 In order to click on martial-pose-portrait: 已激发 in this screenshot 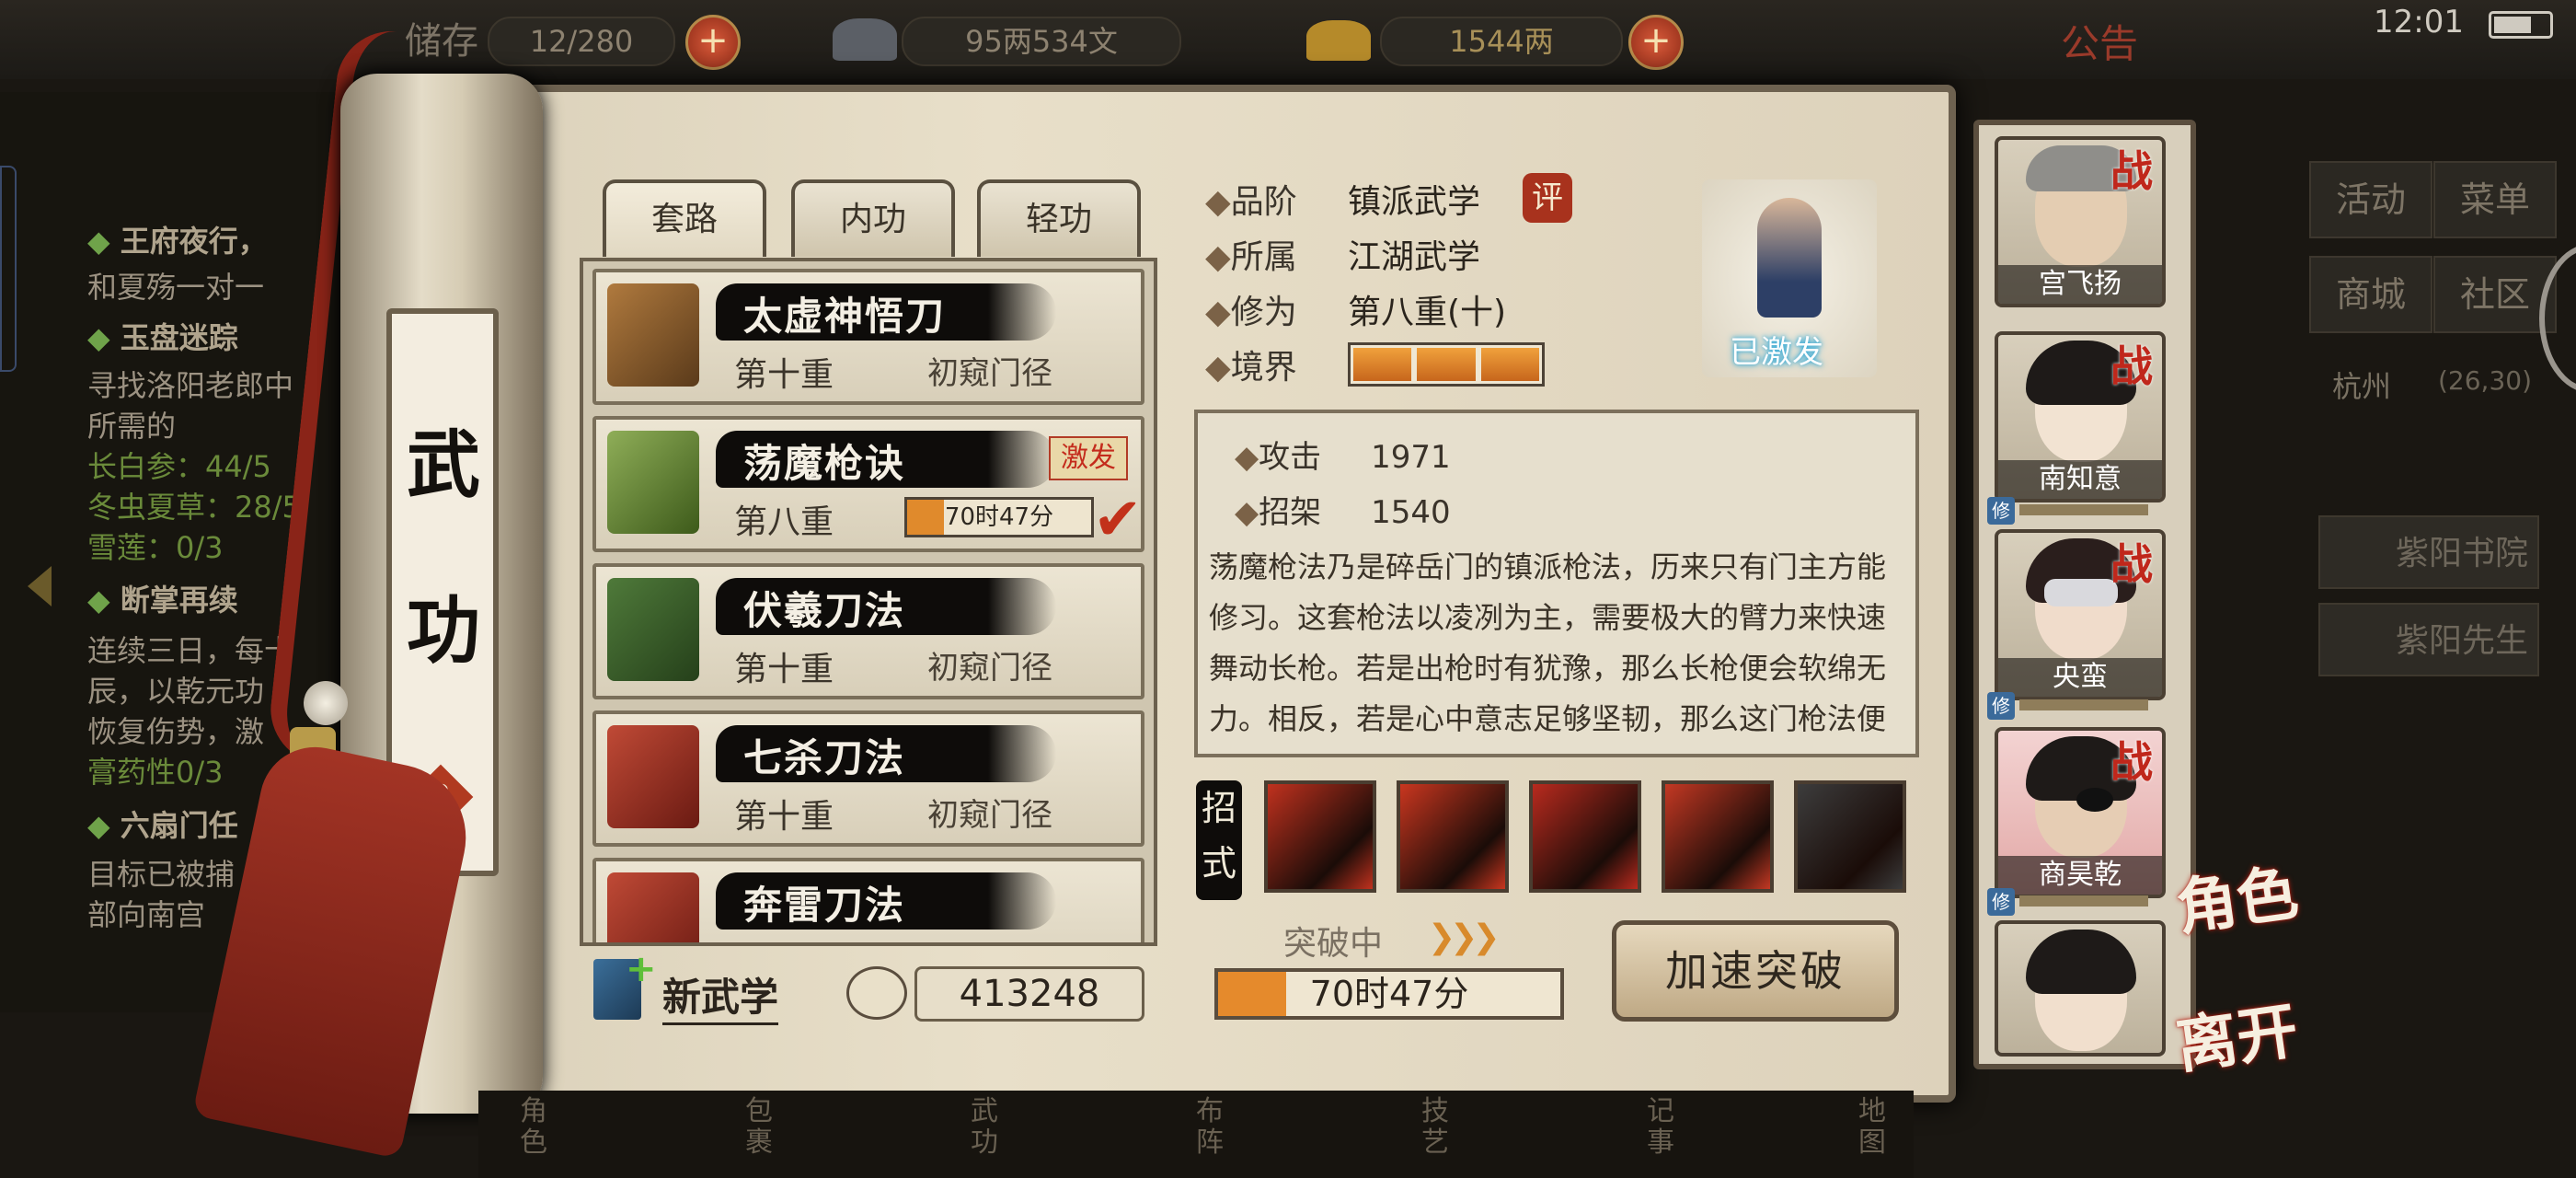, I will do `click(1789, 278)`.